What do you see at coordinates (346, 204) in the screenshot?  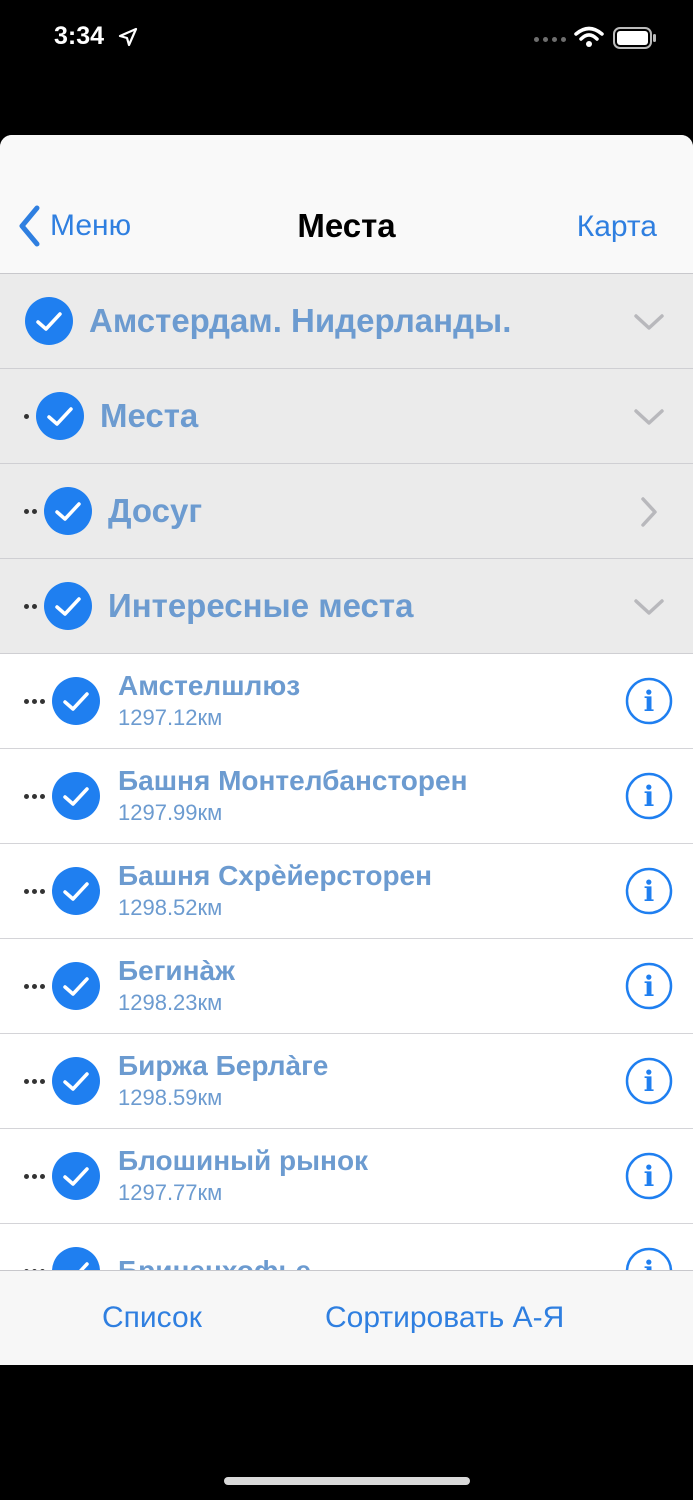 I see `navigation-bar: Меню Места Карта` at bounding box center [346, 204].